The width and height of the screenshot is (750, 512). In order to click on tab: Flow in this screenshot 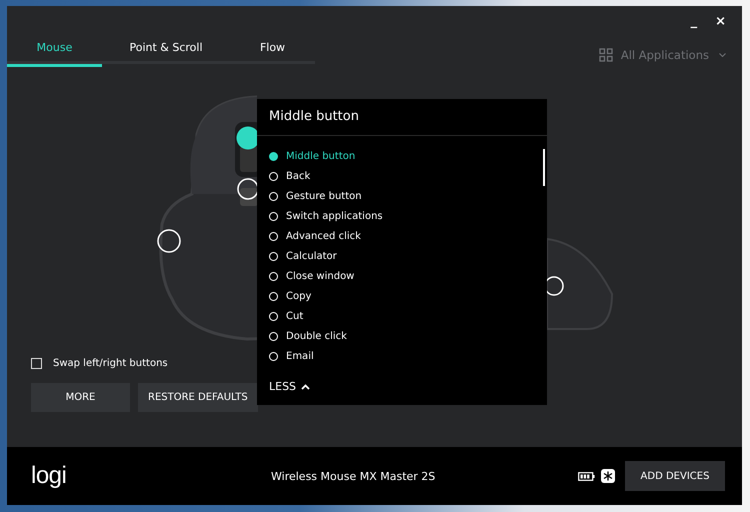, I will do `click(272, 51)`.